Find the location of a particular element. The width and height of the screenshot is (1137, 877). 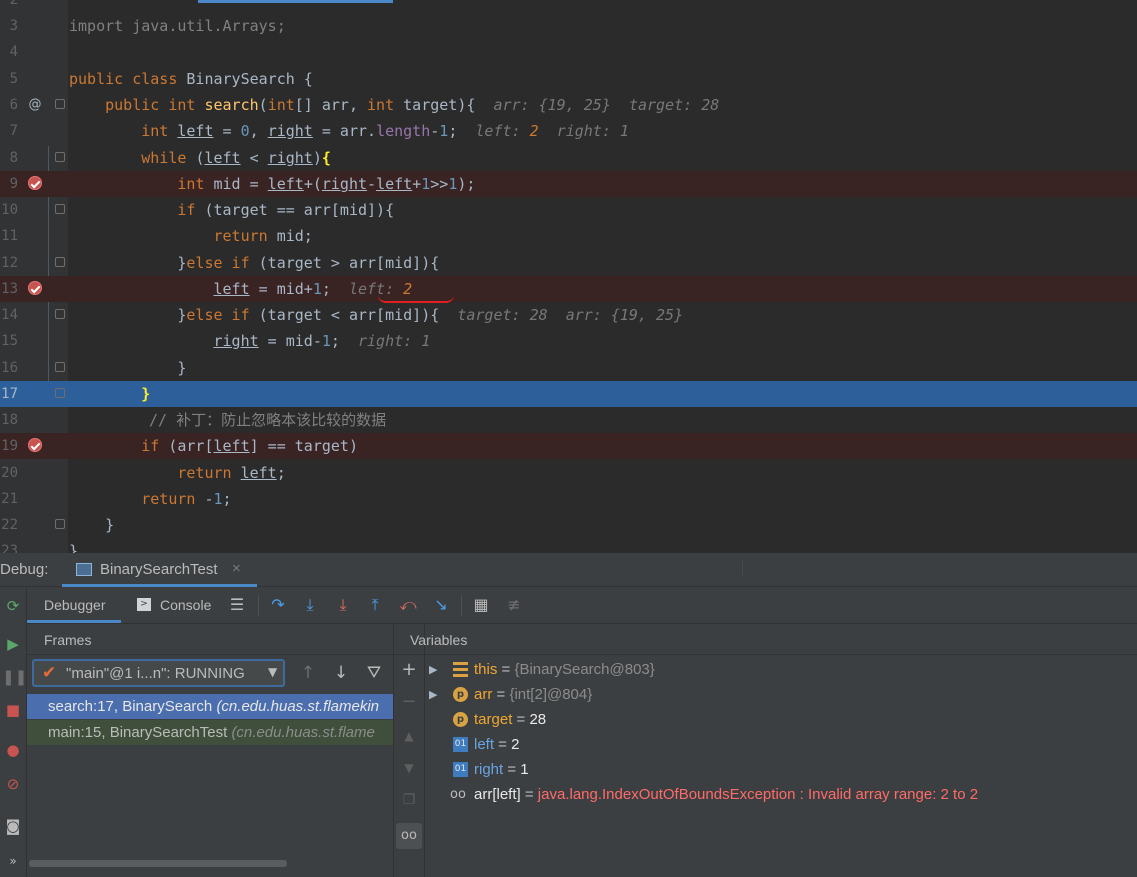

code-line-22: 22 } is located at coordinates (568, 525).